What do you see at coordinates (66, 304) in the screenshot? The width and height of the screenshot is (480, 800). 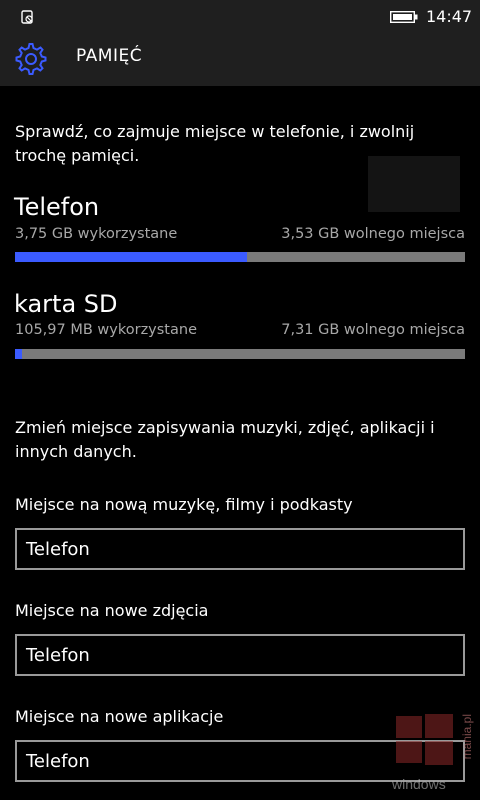 I see `storage-title: karta SD` at bounding box center [66, 304].